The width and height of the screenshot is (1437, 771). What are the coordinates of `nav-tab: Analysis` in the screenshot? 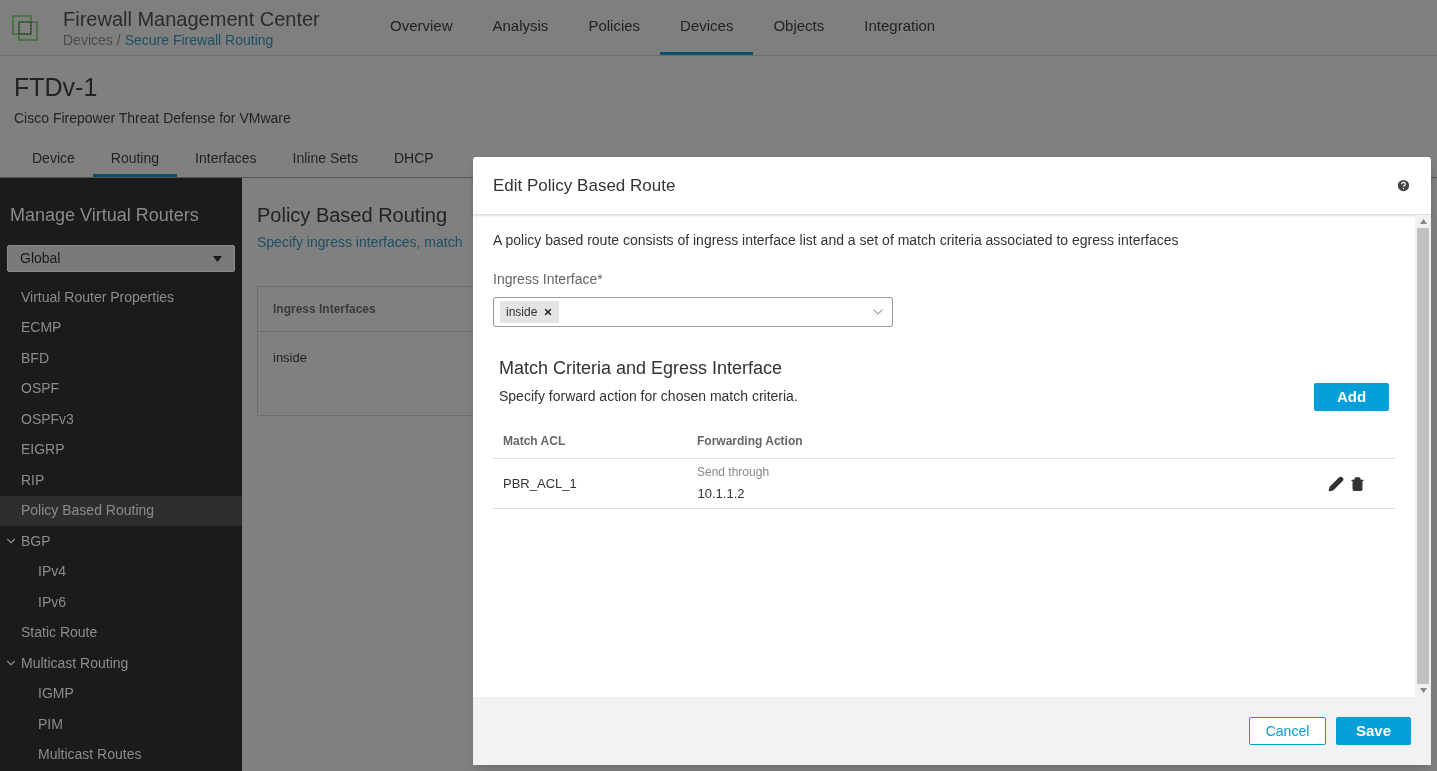 It's located at (520, 27).